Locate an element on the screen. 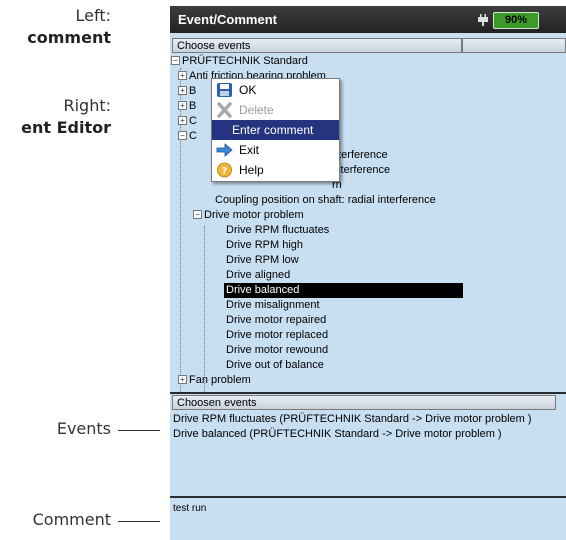 This screenshot has height=540, width=566. annotation-right-label: Right: is located at coordinates (87, 105).